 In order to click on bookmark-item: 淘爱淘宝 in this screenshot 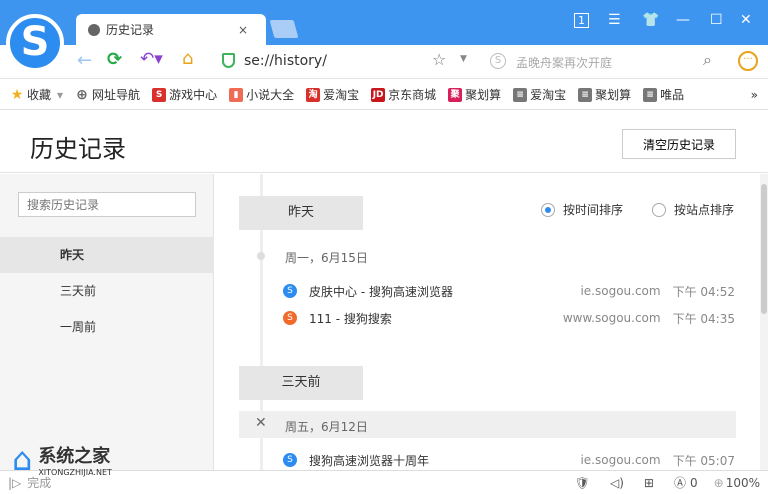, I will do `click(332, 94)`.